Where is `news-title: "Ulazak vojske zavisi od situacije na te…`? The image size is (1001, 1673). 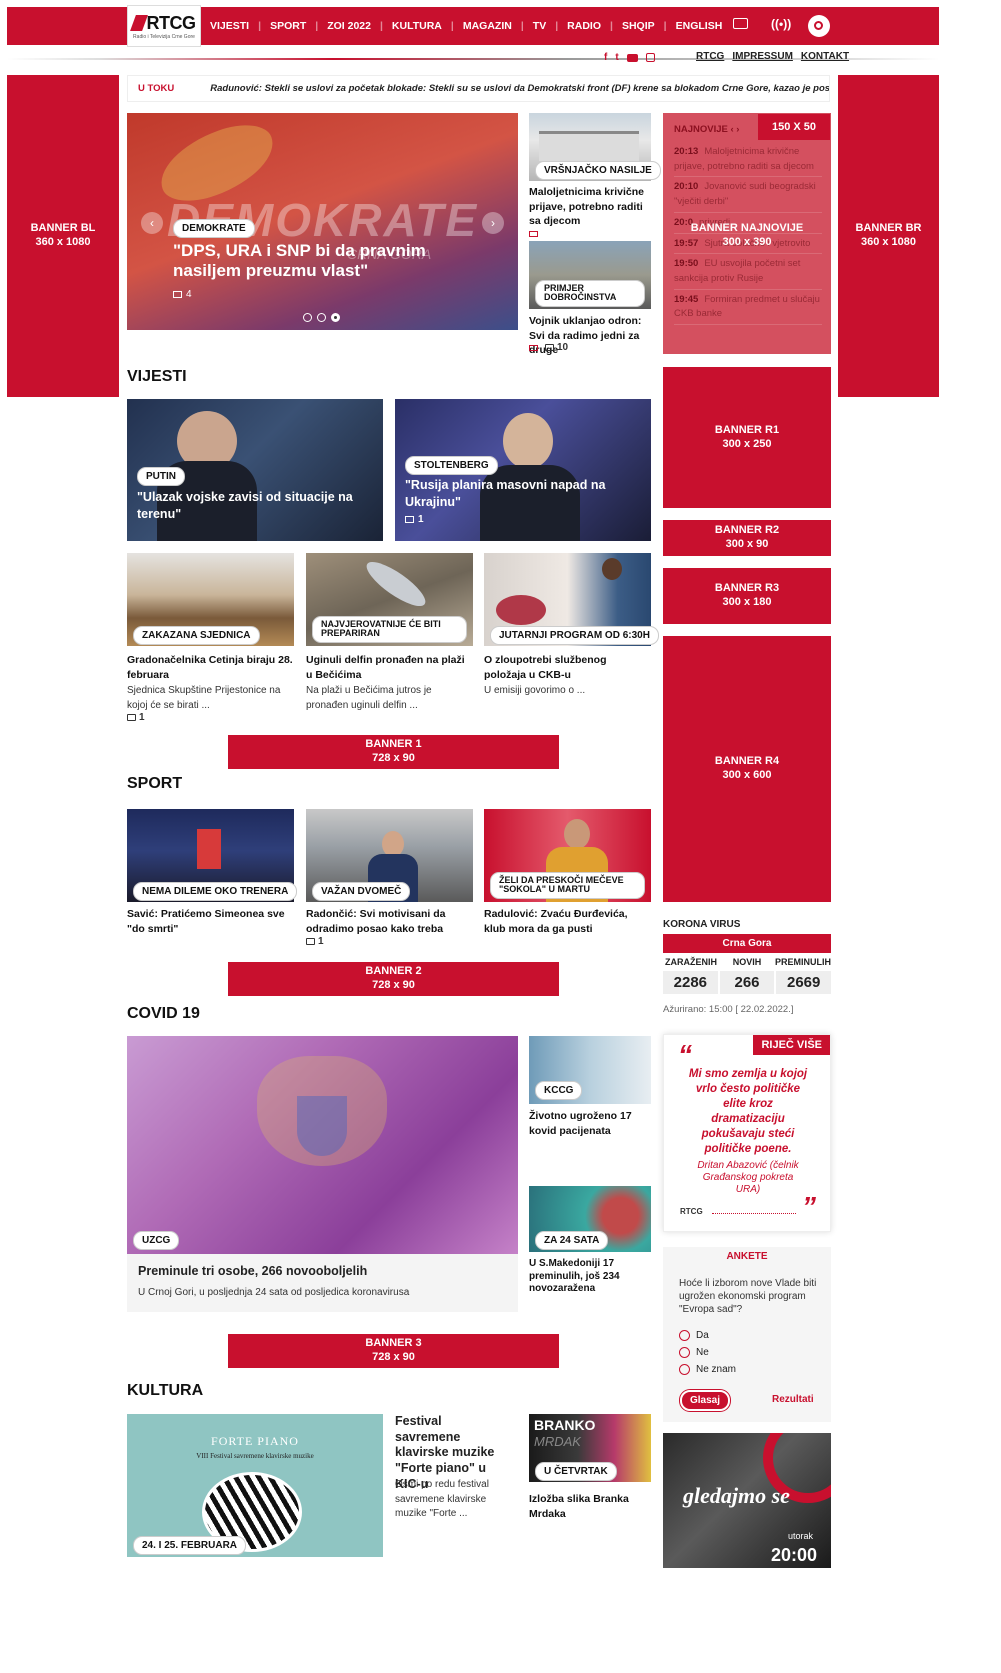 news-title: "Ulazak vojske zavisi od situacije na te… is located at coordinates (252, 506).